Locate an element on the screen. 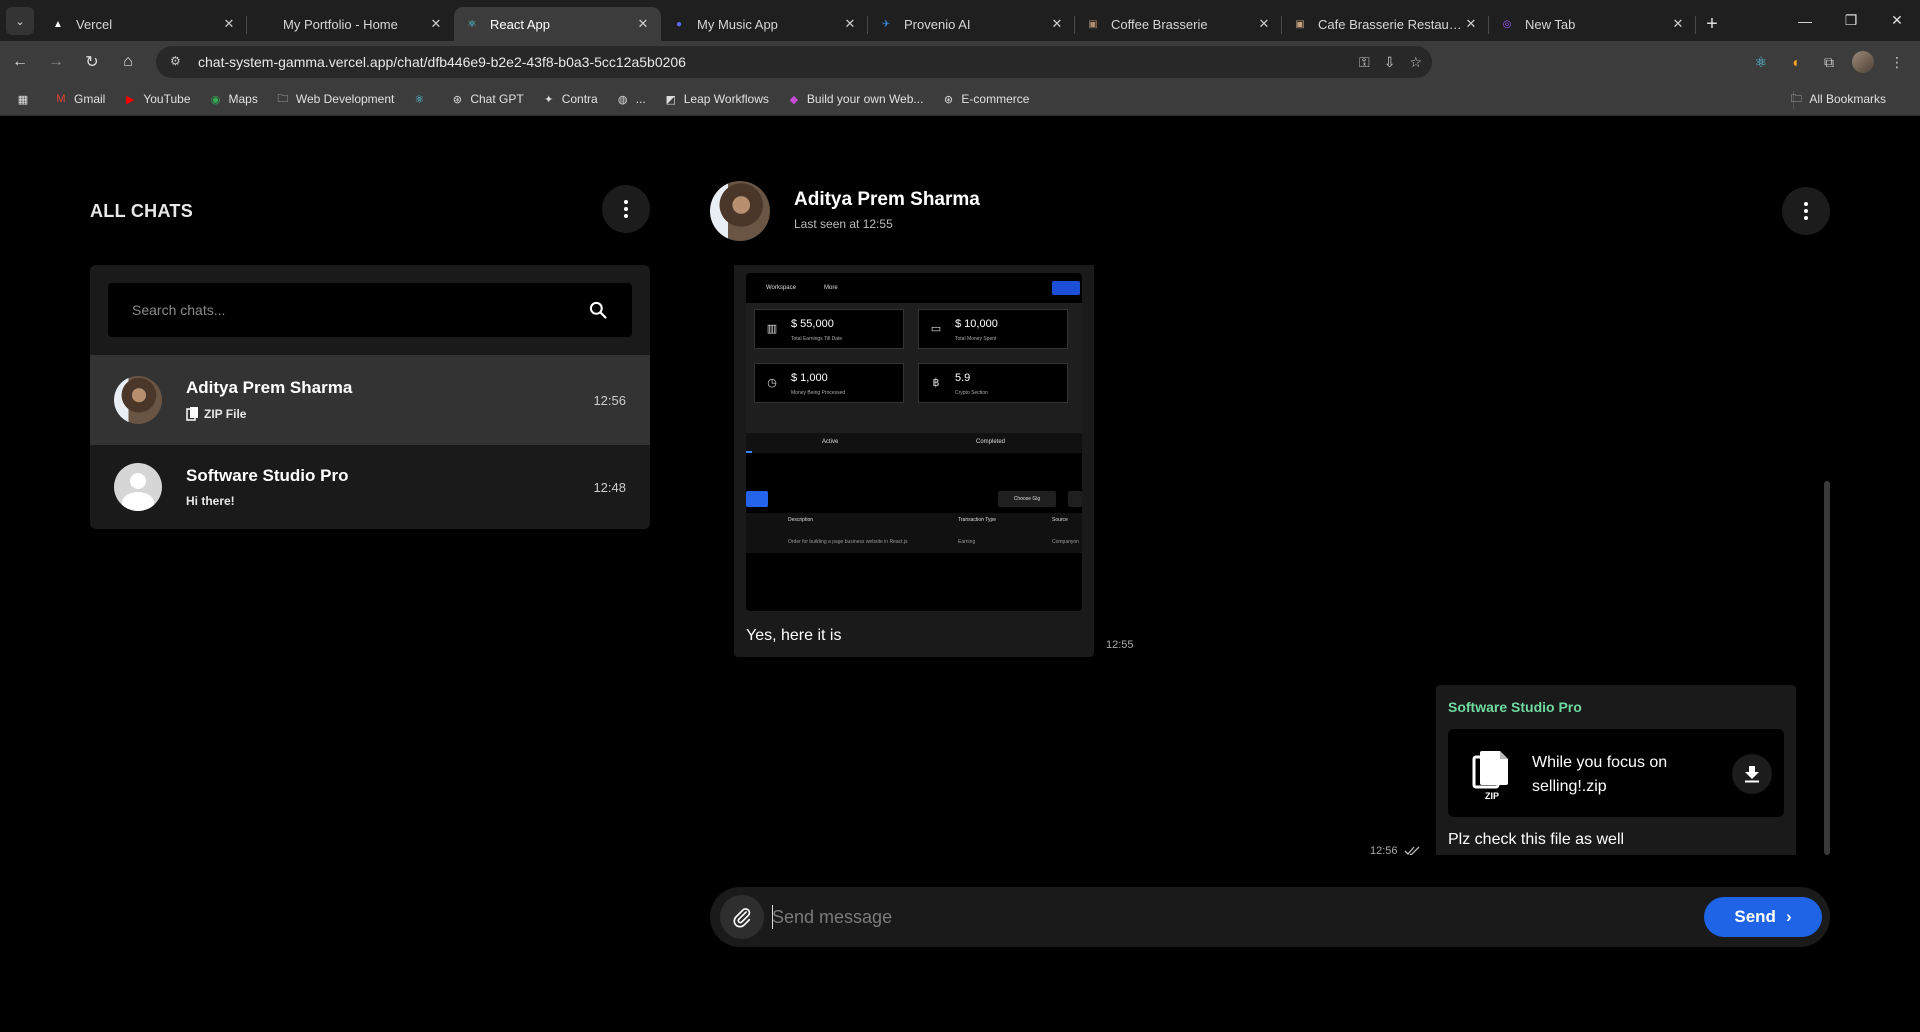 Image resolution: width=1920 pixels, height=1032 pixels. apps-button: ▦ is located at coordinates (26, 99).